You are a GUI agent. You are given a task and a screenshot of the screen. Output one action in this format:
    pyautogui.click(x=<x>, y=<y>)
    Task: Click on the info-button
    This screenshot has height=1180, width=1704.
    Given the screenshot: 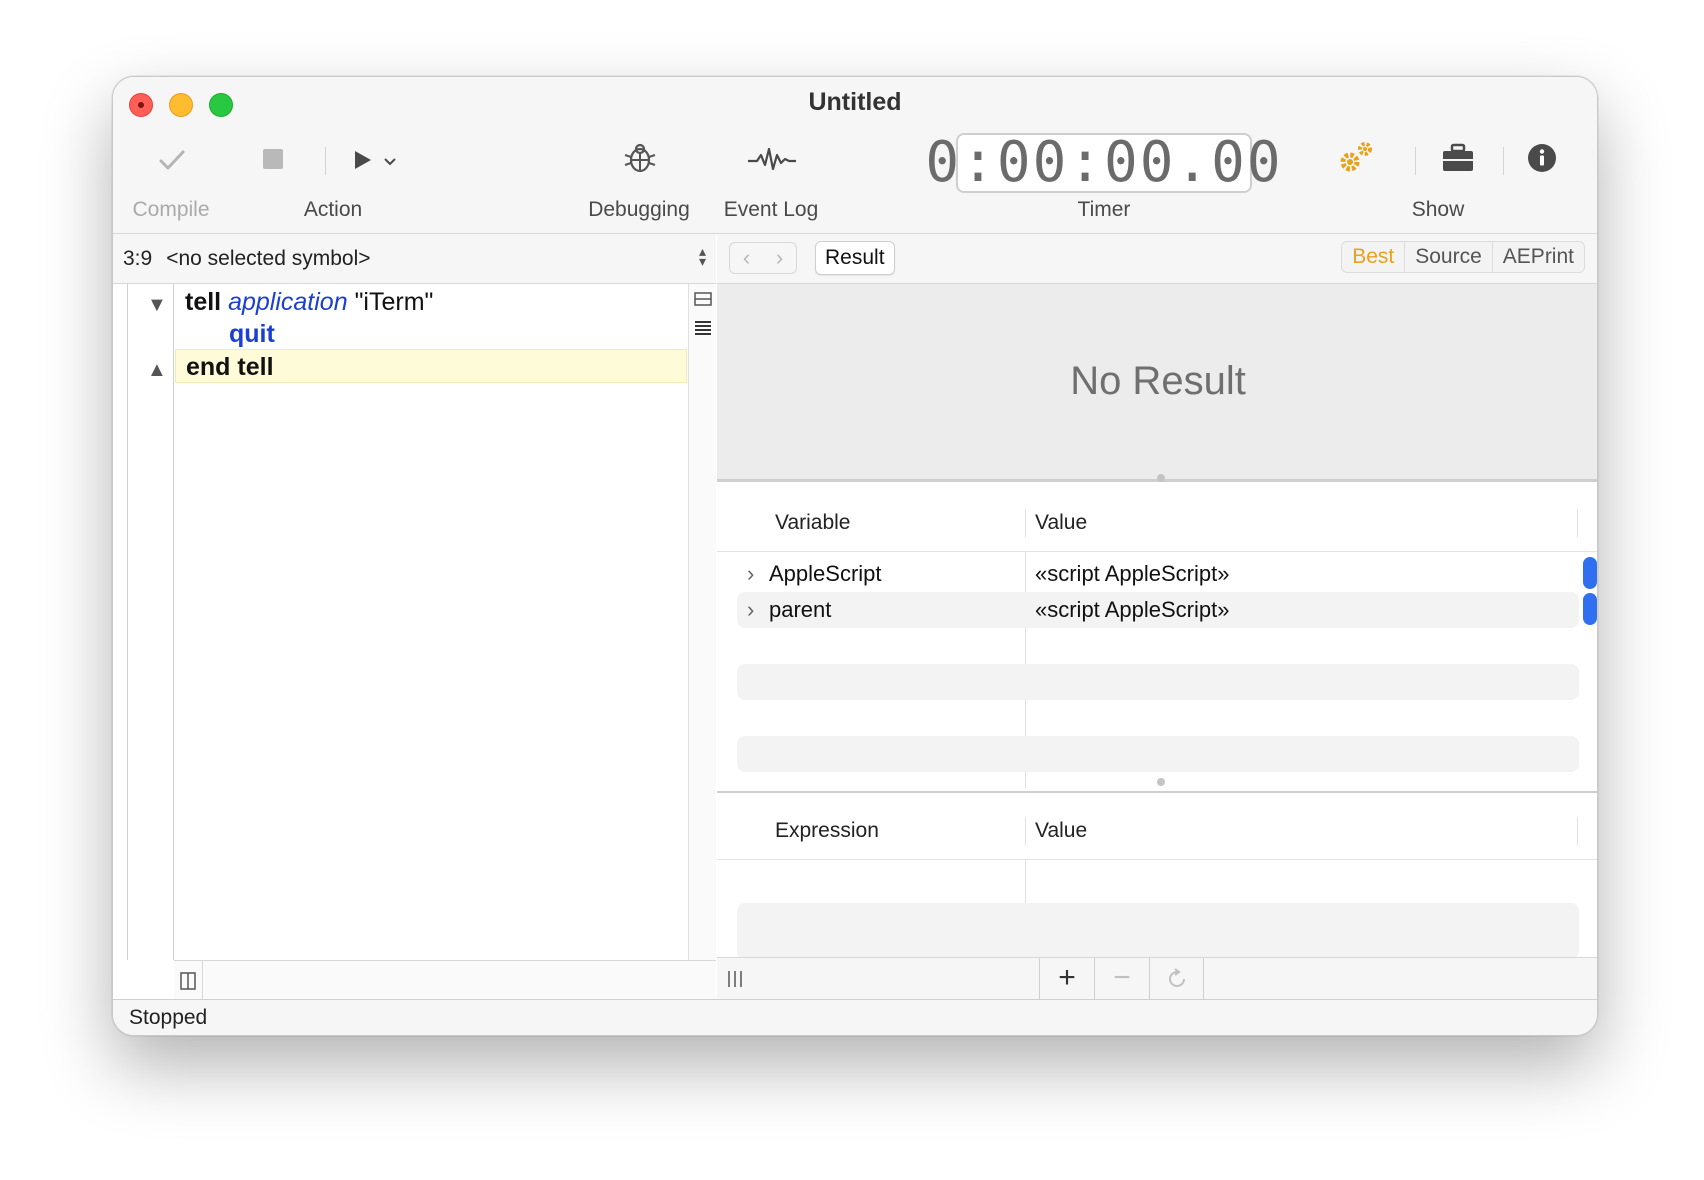 What is the action you would take?
    pyautogui.click(x=1543, y=159)
    